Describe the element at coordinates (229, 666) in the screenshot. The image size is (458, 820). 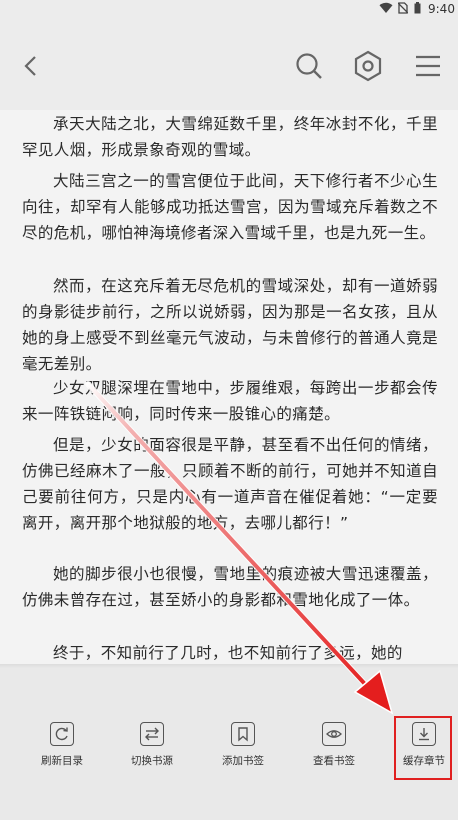
I see `toolbar-shadow` at that location.